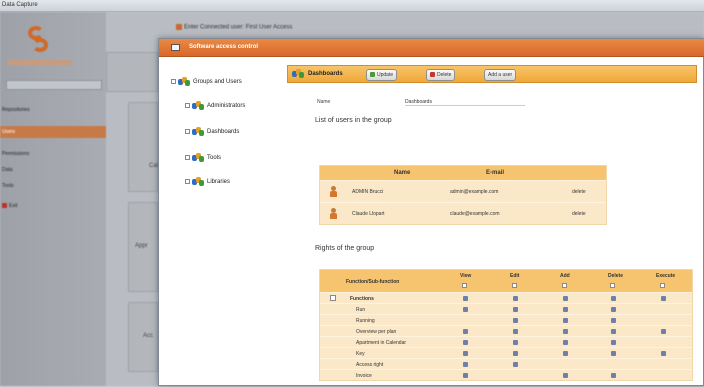 This screenshot has height=387, width=704. Describe the element at coordinates (207, 183) in the screenshot. I see `tree-item-libraries: Libraries` at that location.